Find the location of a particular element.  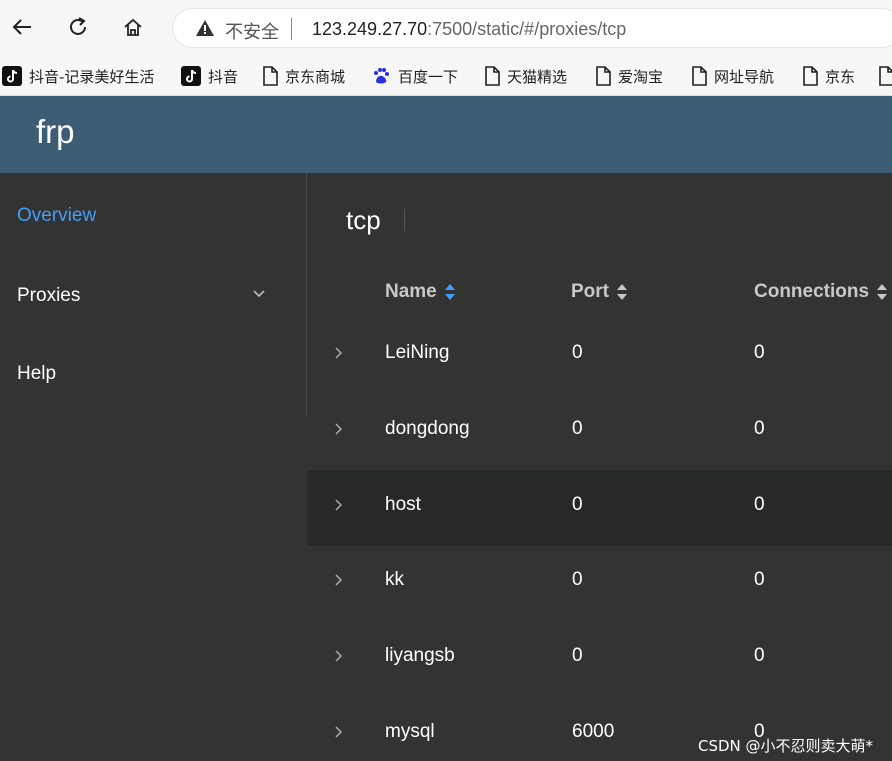

bookmarks-bar: 抖音-记录美好生活 抖音 京东商城 百度一下 天猫精选 爱淘宝 网址导航 京东 is located at coordinates (446, 76).